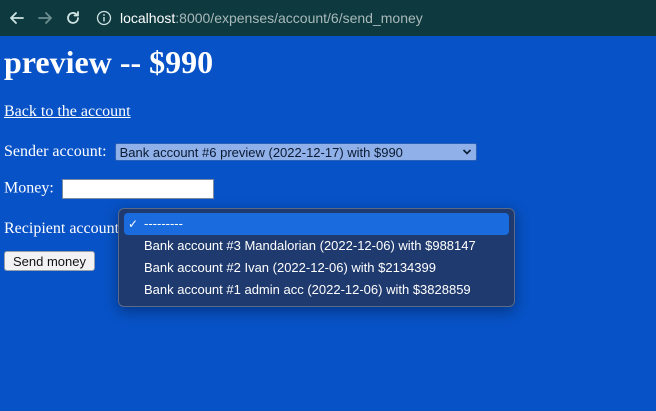 Image resolution: width=656 pixels, height=411 pixels. I want to click on forward-arrow-icon, so click(45, 18).